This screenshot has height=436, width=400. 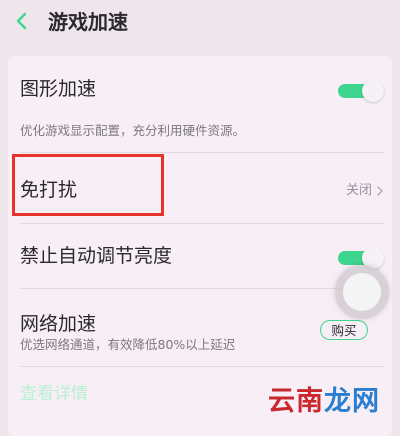 What do you see at coordinates (200, 25) in the screenshot?
I see `header-bar: 游戏加速` at bounding box center [200, 25].